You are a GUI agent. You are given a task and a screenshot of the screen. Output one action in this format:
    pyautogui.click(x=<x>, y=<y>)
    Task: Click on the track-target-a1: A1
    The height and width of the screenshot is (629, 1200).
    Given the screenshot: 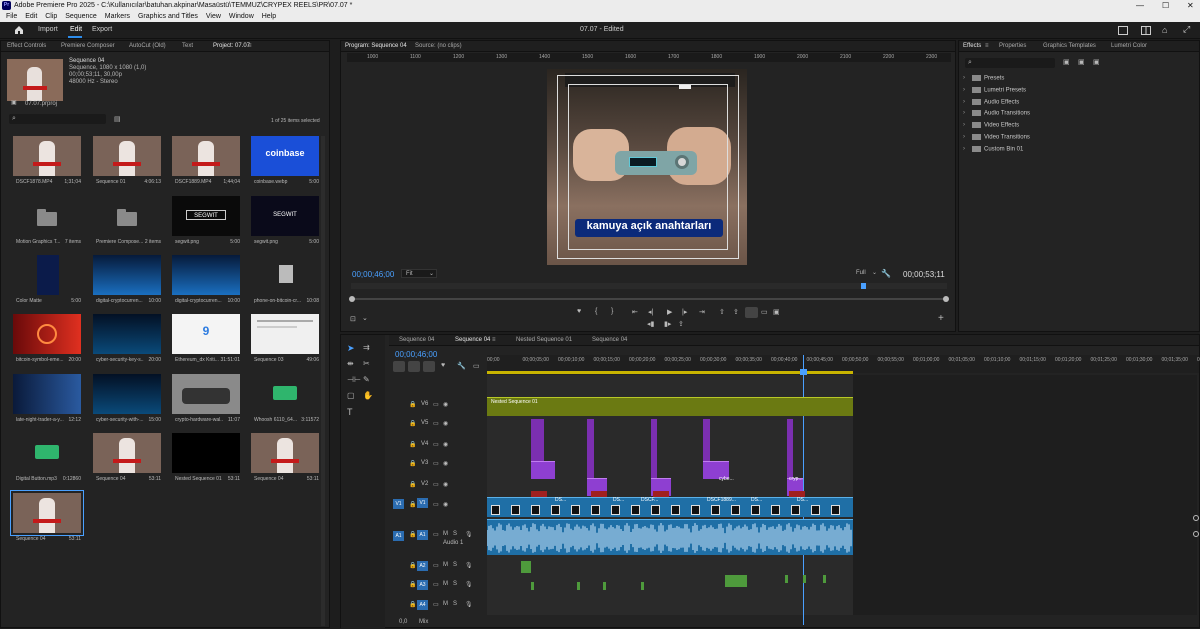 What is the action you would take?
    pyautogui.click(x=422, y=535)
    